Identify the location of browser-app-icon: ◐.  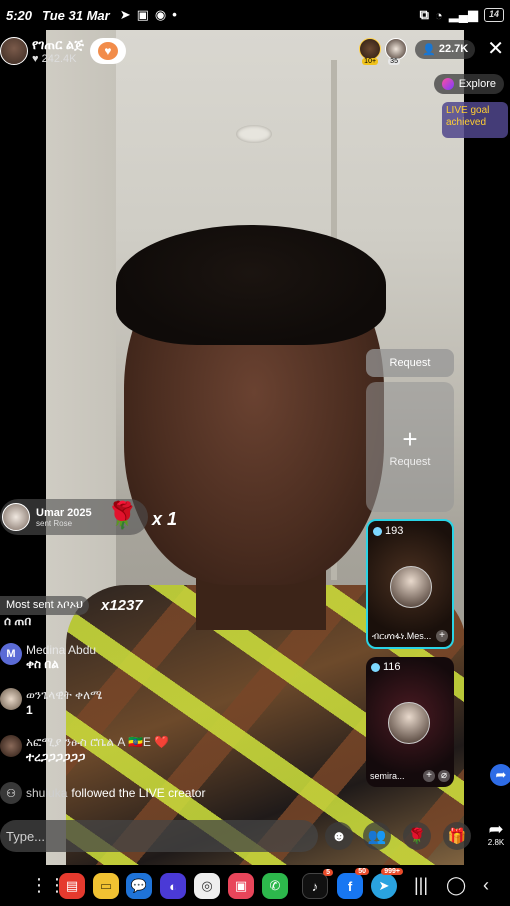
(173, 886).